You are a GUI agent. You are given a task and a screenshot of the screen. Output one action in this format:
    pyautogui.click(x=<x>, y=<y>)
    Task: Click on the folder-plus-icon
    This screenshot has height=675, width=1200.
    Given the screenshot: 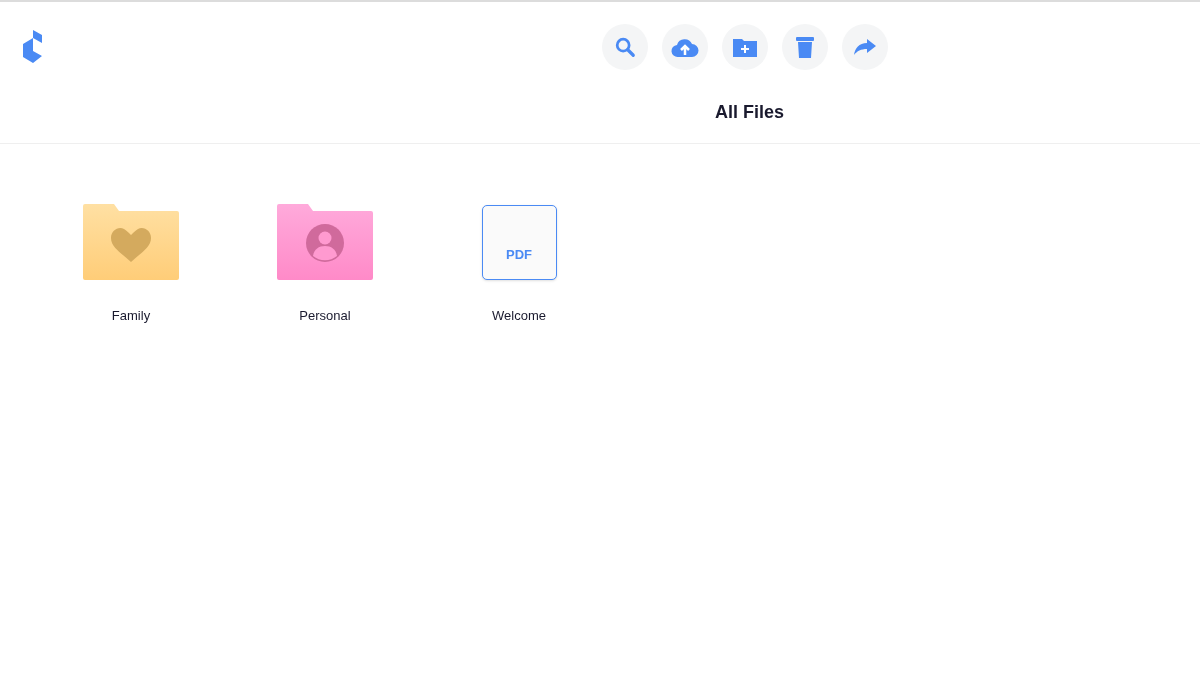 What is the action you would take?
    pyautogui.click(x=745, y=47)
    